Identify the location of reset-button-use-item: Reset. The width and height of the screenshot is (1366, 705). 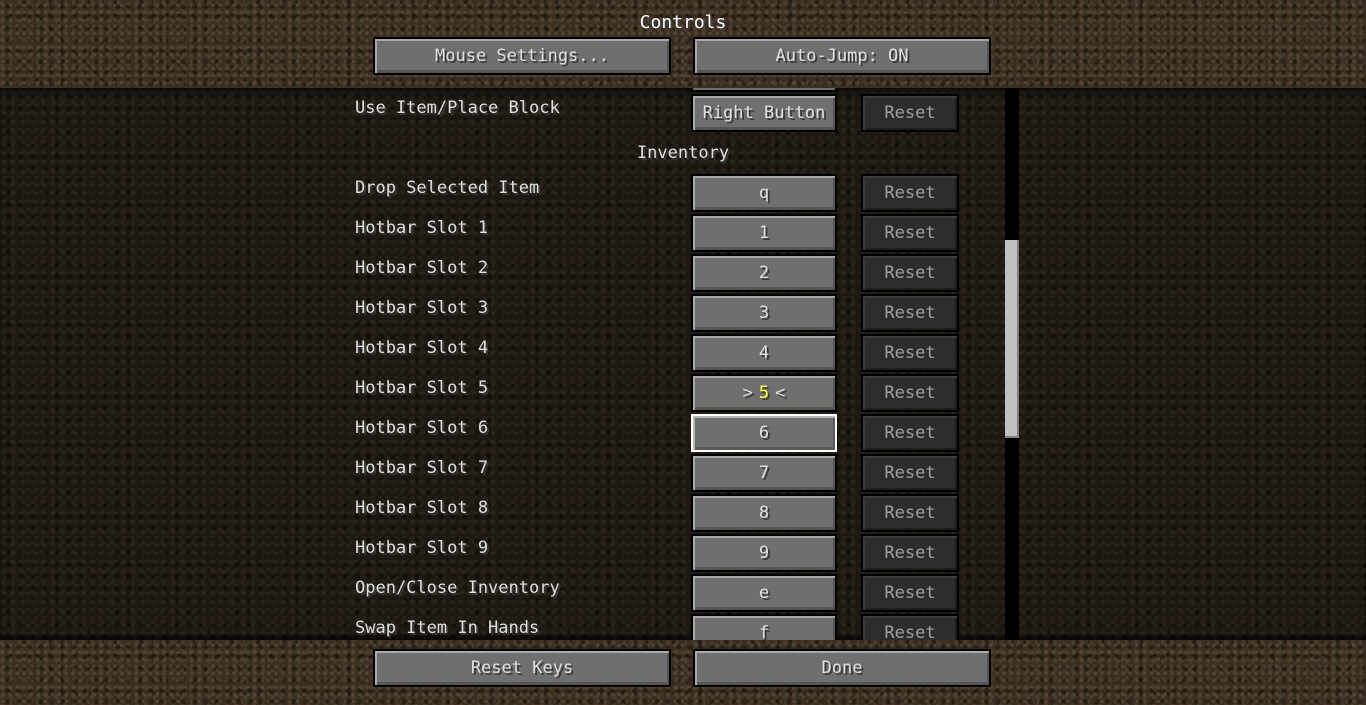
(910, 113).